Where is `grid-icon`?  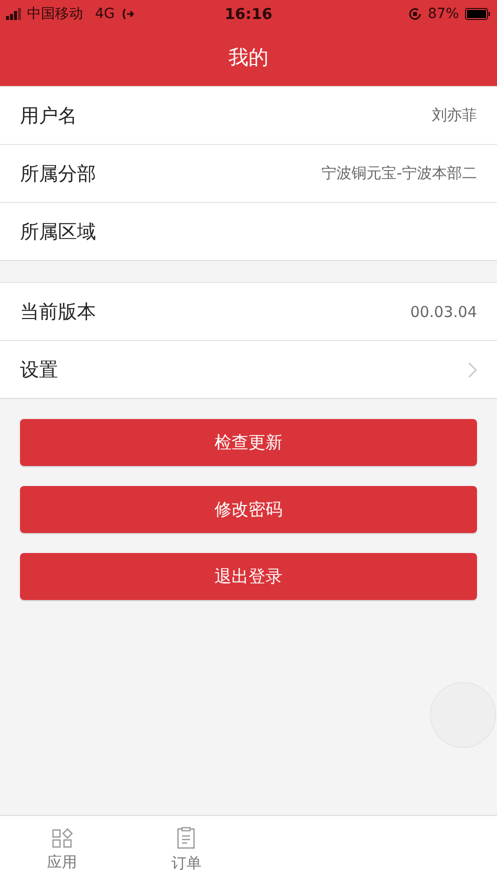 grid-icon is located at coordinates (62, 838).